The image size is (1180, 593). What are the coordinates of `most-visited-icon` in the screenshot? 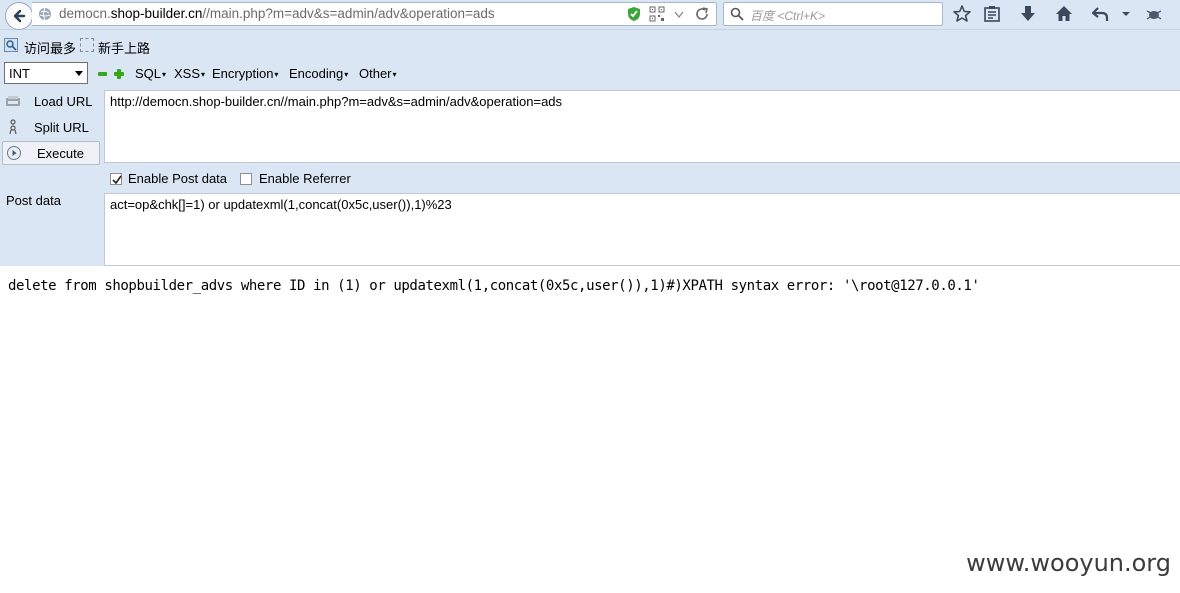 It's located at (11, 45).